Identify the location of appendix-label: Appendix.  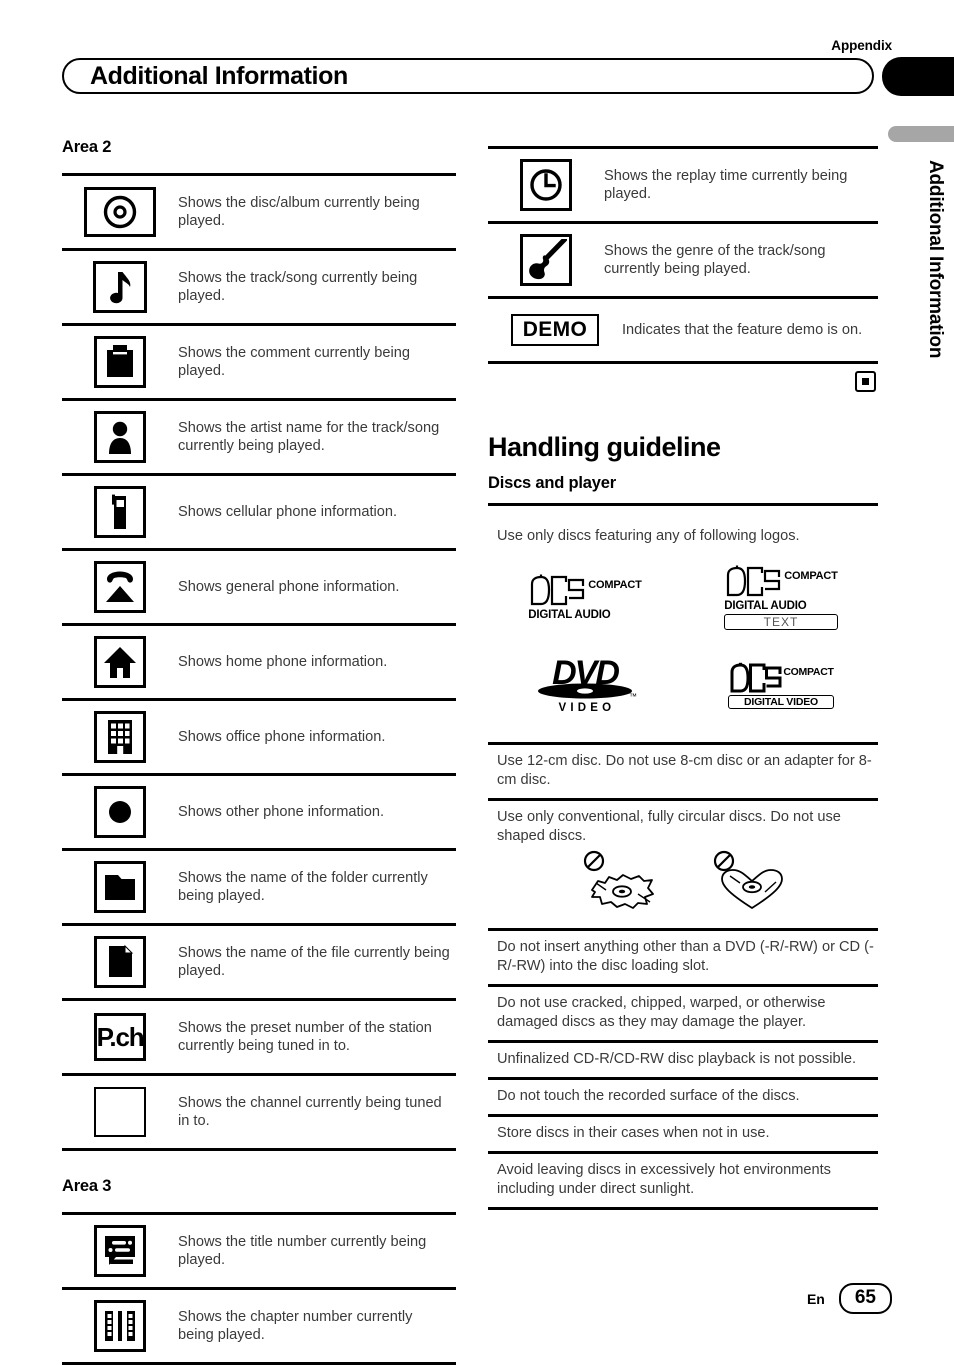
(861, 45).